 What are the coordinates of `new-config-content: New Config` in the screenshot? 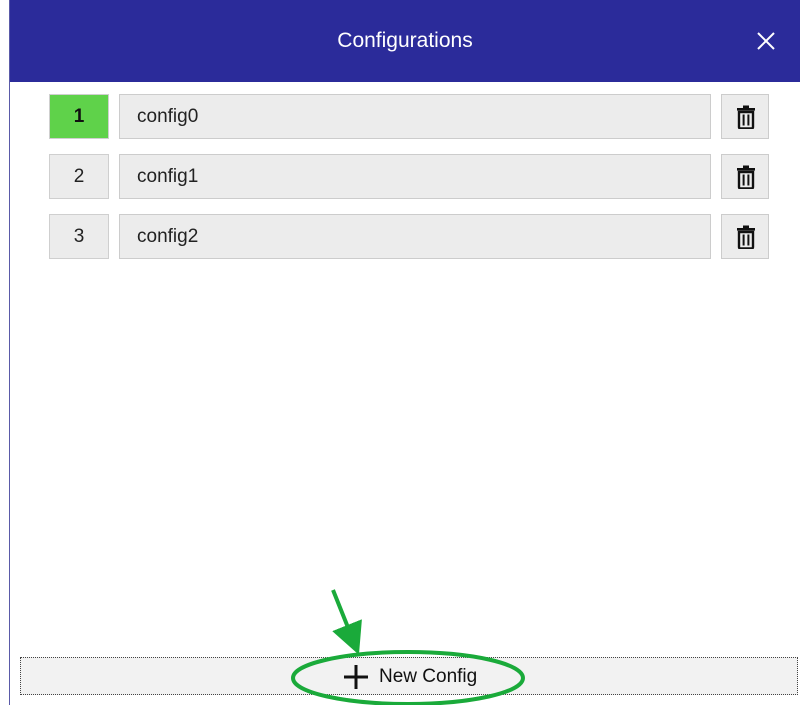 It's located at (409, 677).